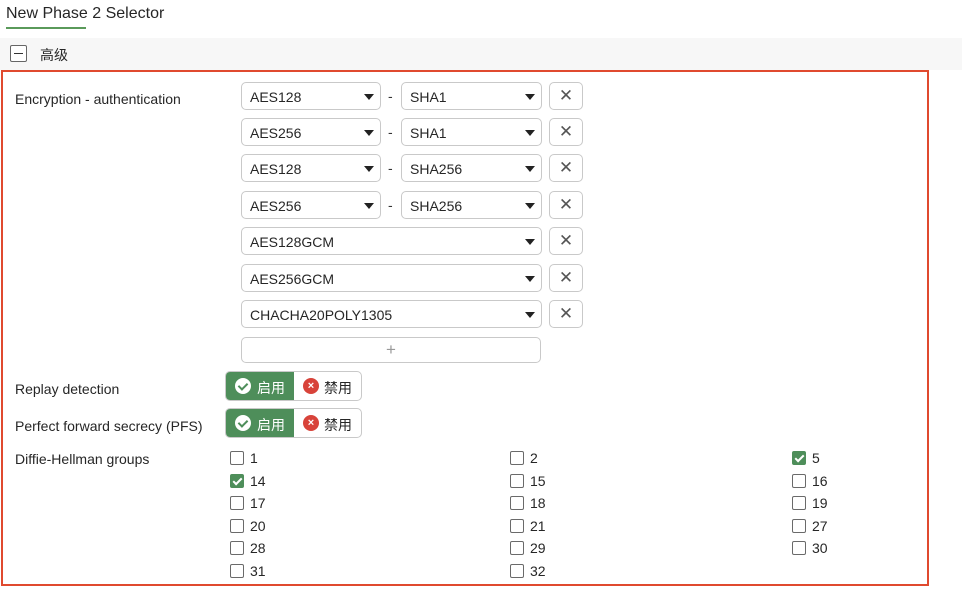 The height and width of the screenshot is (589, 962). What do you see at coordinates (820, 548) in the screenshot?
I see `dh-group-label: 30` at bounding box center [820, 548].